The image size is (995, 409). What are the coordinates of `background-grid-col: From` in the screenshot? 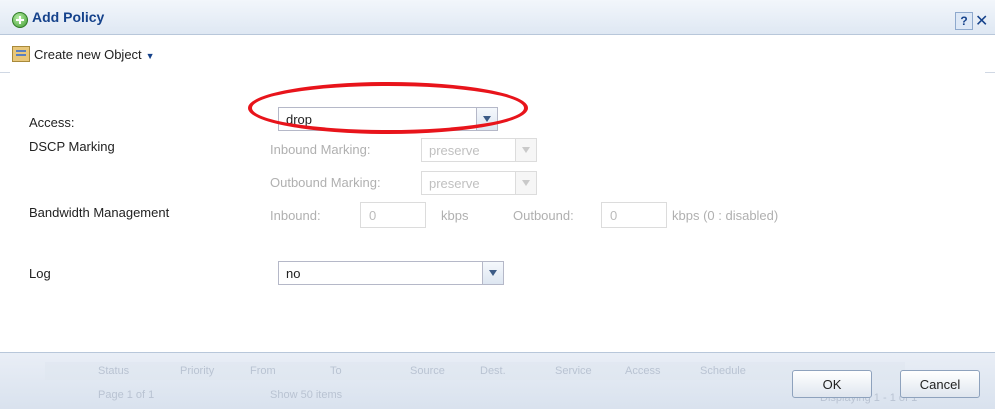 It's located at (263, 371).